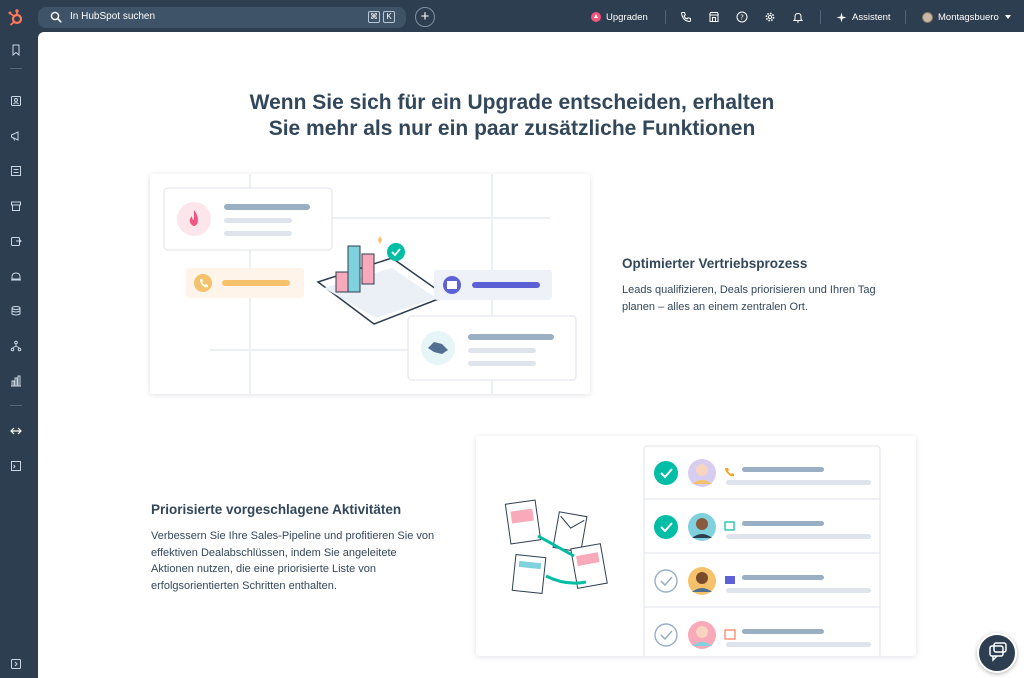 This screenshot has width=1024, height=678. Describe the element at coordinates (16, 356) in the screenshot. I see `left-sidebar` at that location.